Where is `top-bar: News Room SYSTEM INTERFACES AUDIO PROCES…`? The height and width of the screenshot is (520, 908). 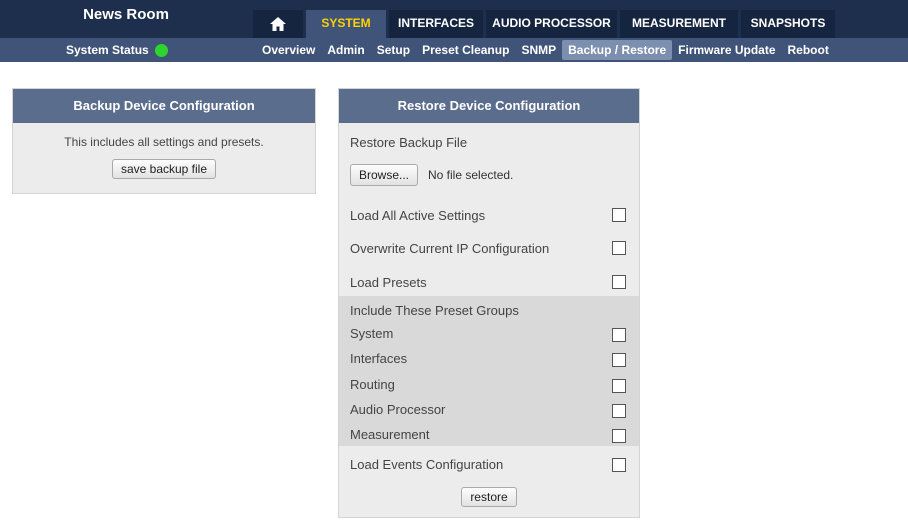
top-bar: News Room SYSTEM INTERFACES AUDIO PROCES… is located at coordinates (454, 19).